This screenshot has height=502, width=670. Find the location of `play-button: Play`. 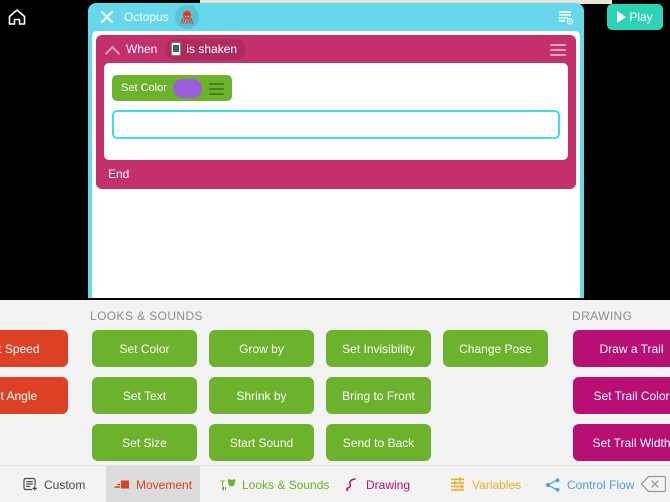

play-button: Play is located at coordinates (635, 17).